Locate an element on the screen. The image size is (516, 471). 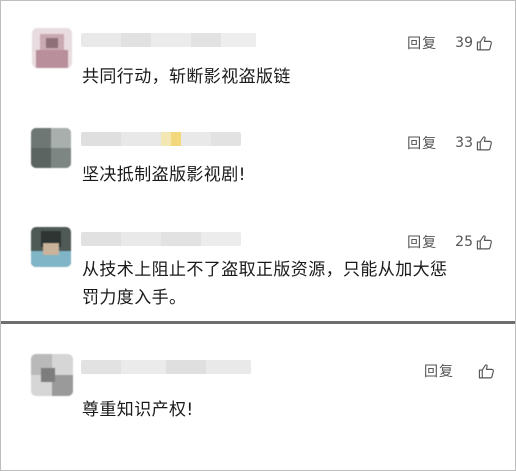
comment-text: 尊重知识产权! is located at coordinates (138, 410).